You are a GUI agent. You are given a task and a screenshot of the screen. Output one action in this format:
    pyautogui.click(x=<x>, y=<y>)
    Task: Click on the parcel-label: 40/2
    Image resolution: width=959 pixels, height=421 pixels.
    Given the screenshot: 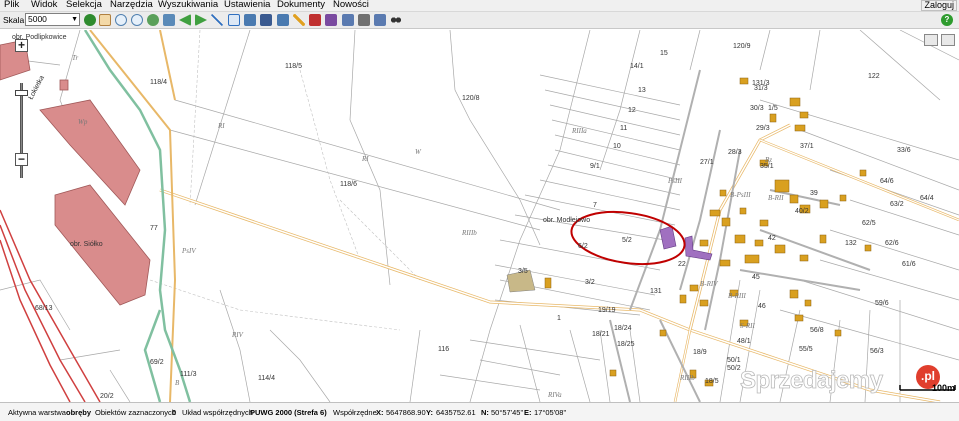 What is the action you would take?
    pyautogui.click(x=802, y=211)
    